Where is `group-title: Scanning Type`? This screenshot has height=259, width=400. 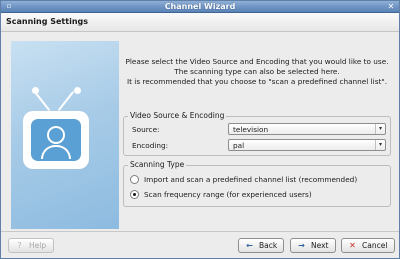 group-title: Scanning Type is located at coordinates (157, 165).